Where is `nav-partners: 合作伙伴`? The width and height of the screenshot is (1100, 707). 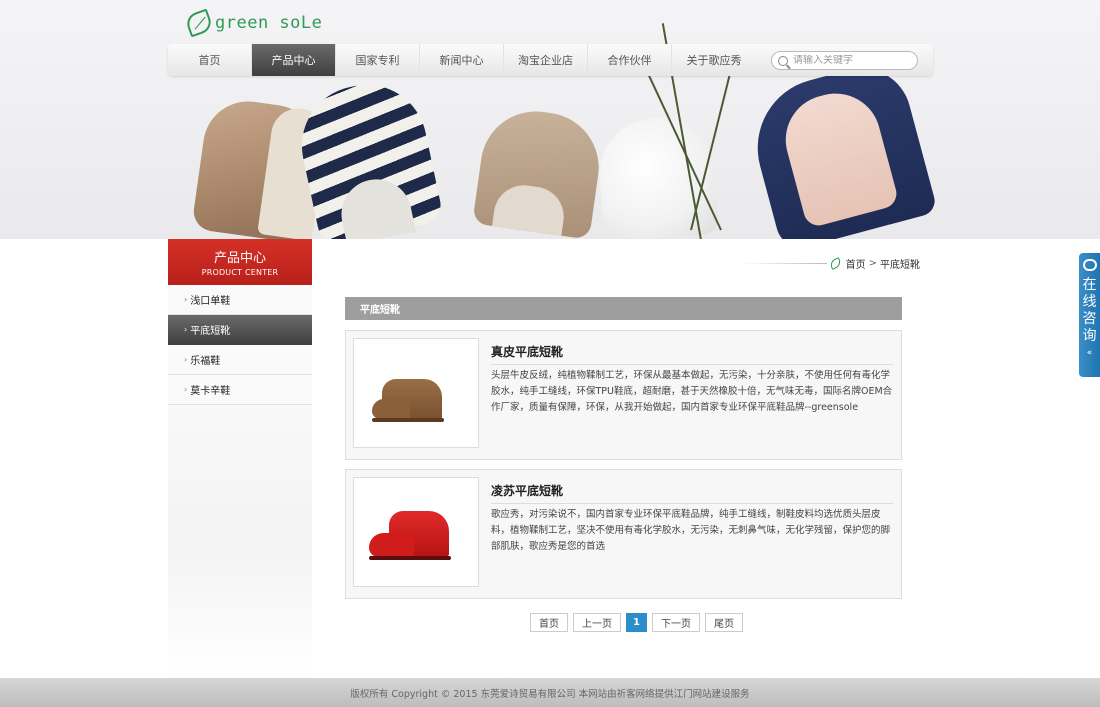
nav-partners: 合作伙伴 is located at coordinates (630, 60).